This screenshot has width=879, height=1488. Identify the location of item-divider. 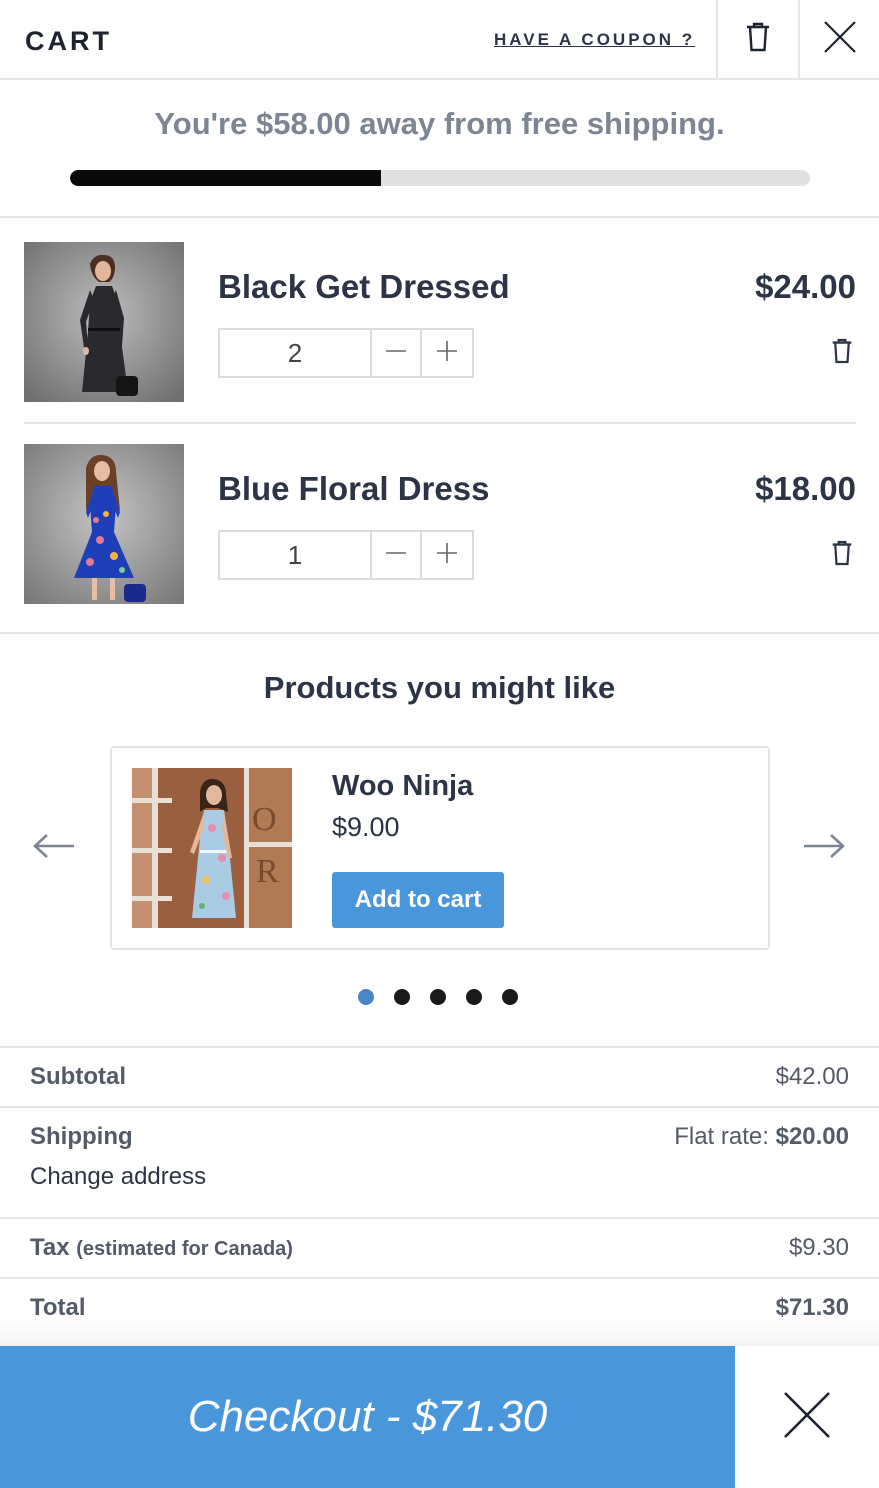
(440, 423).